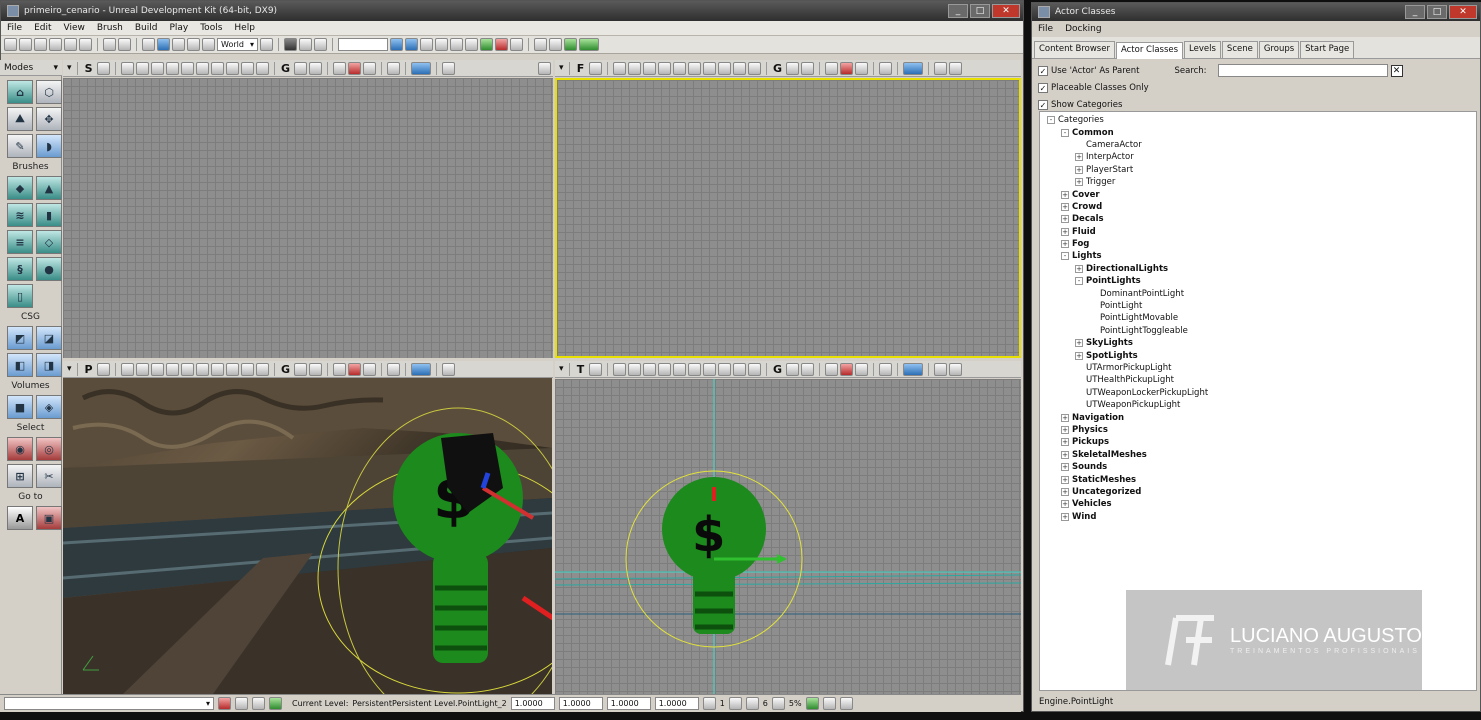 The width and height of the screenshot is (1481, 720). I want to click on viewport-type-front: F, so click(581, 68).